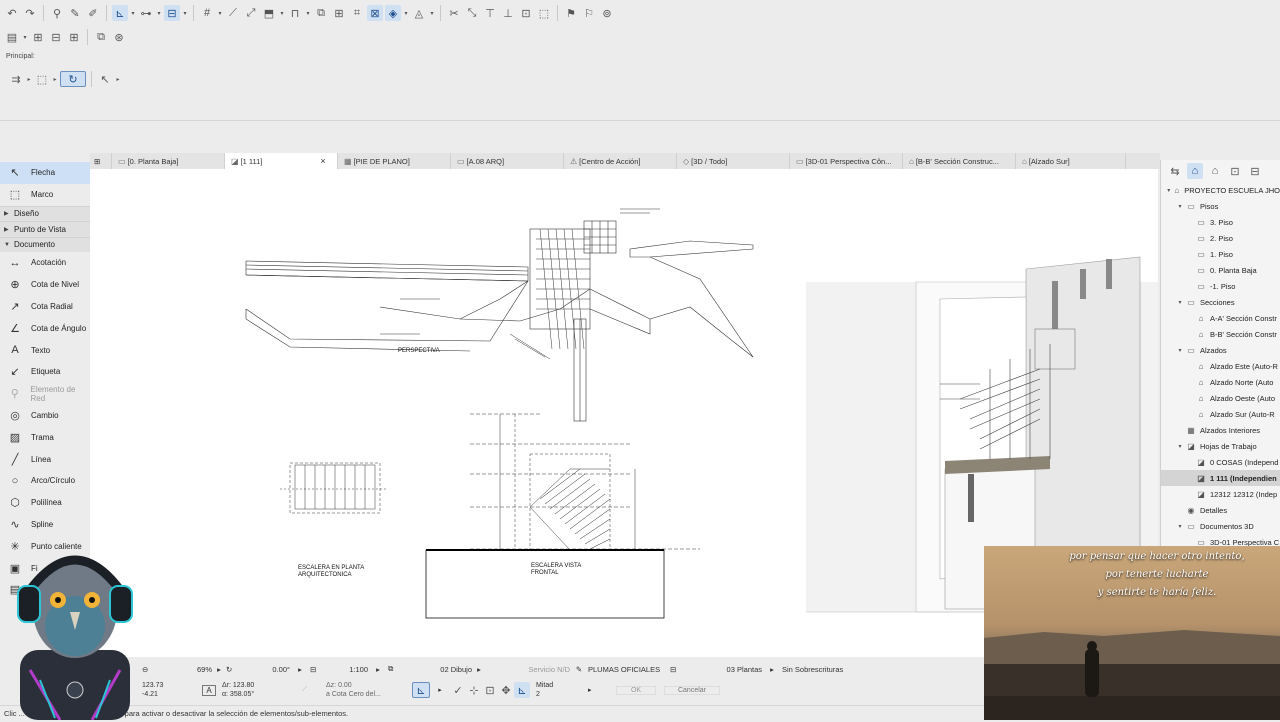 The width and height of the screenshot is (1280, 722). What do you see at coordinates (559, 690) in the screenshot?
I see `snap-setting: Mitad 2` at bounding box center [559, 690].